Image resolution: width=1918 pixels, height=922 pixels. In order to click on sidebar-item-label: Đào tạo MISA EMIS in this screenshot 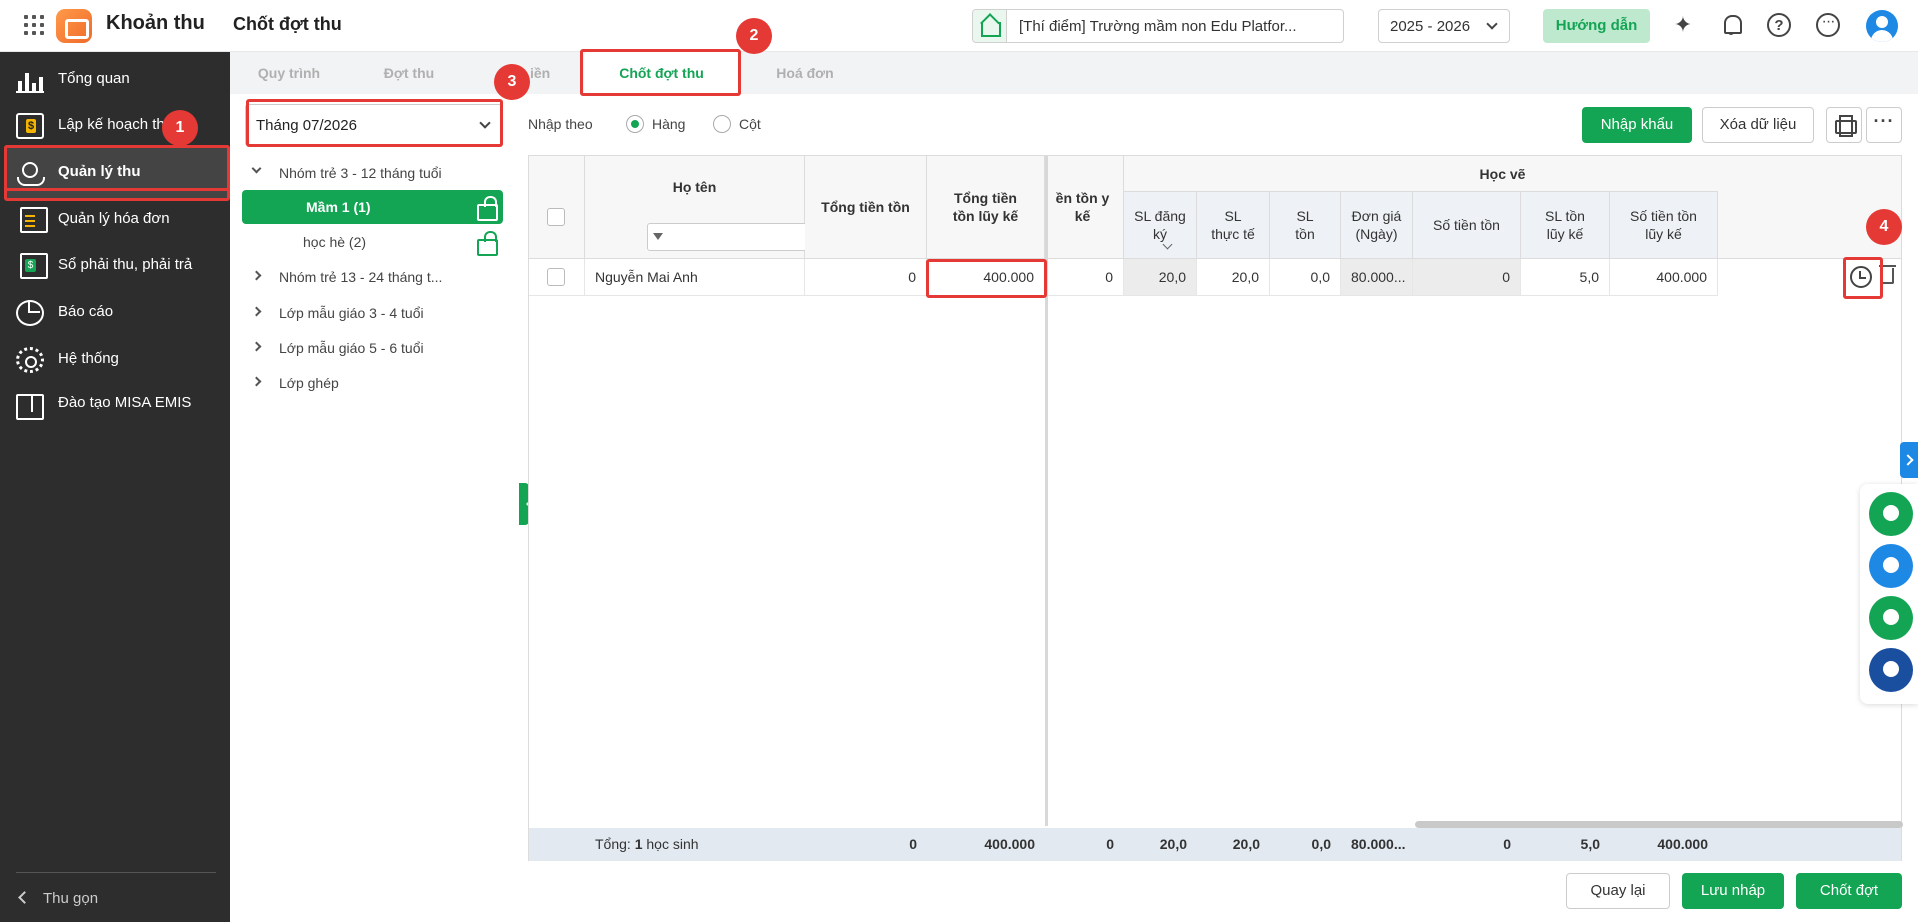, I will do `click(125, 402)`.